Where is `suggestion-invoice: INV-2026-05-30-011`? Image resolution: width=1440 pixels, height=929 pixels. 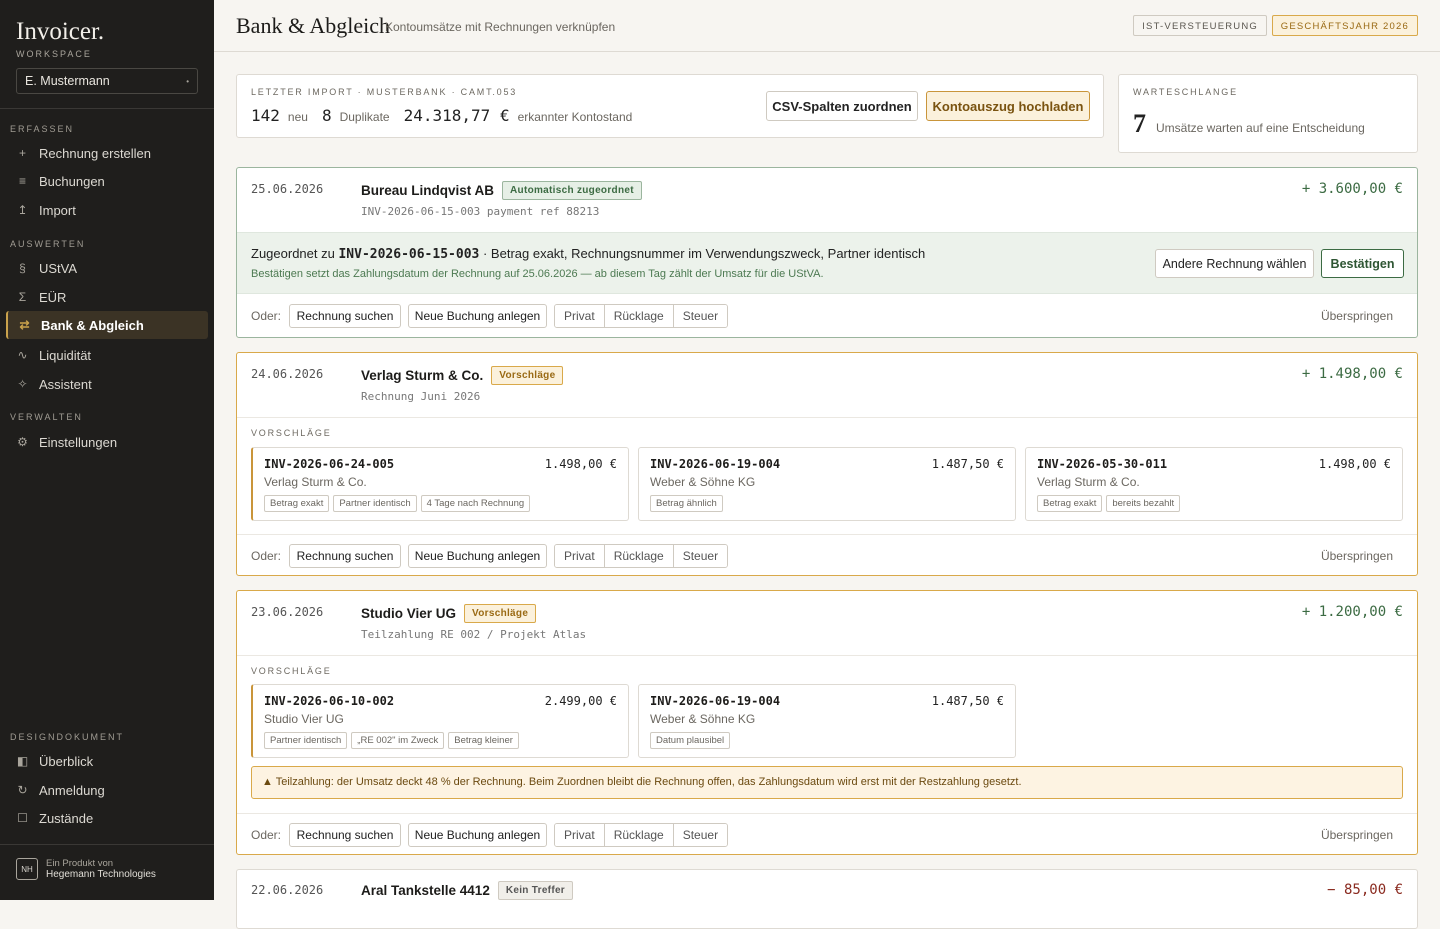
suggestion-invoice: INV-2026-05-30-011 is located at coordinates (1102, 464).